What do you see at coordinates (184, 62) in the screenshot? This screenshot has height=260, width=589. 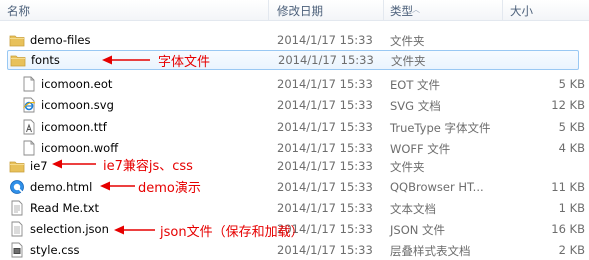 I see `annotation-fonts: 字体文件` at bounding box center [184, 62].